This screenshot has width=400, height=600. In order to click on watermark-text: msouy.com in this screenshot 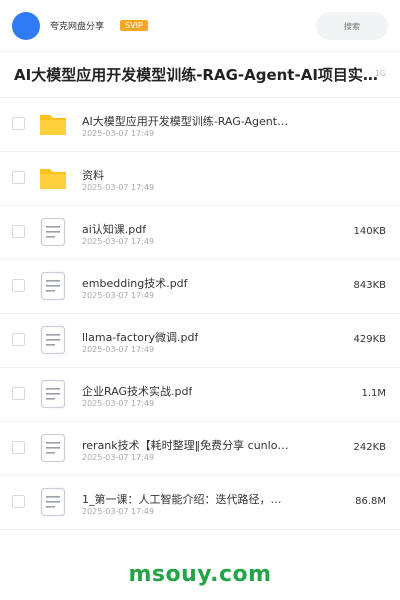, I will do `click(200, 574)`.